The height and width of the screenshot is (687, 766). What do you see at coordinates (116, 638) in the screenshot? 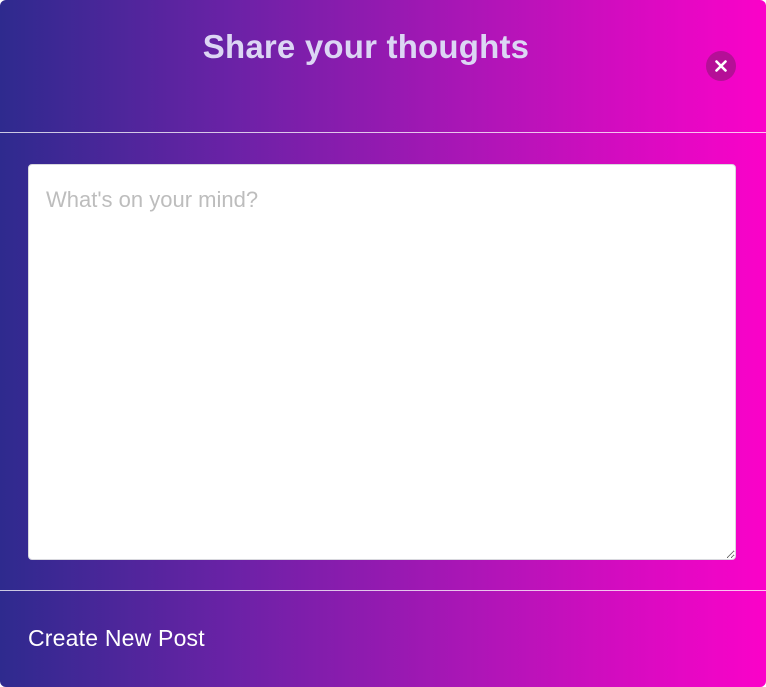
I see `create-new-post-button: Create New Post` at bounding box center [116, 638].